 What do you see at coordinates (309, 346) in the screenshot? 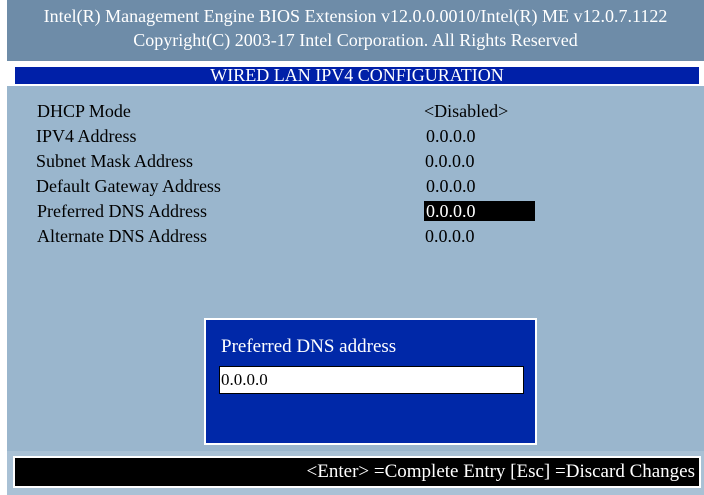
I see `dialog-title: Preferred DNS address` at bounding box center [309, 346].